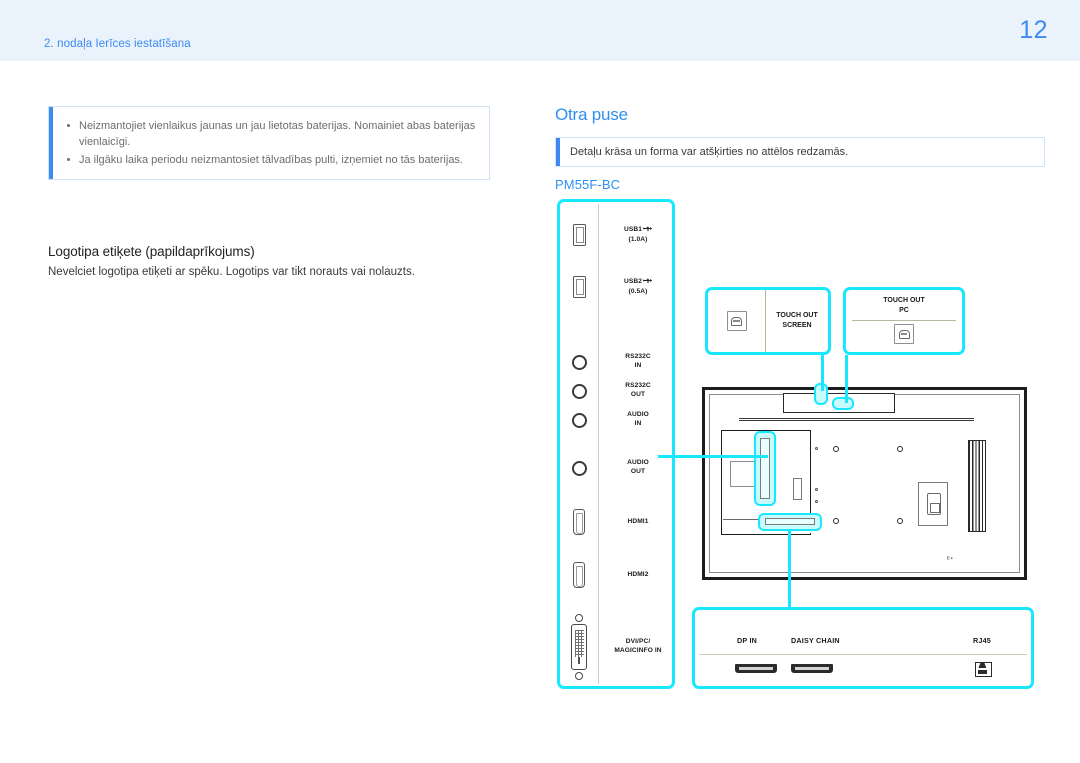  Describe the element at coordinates (904, 310) in the screenshot. I see `callout-label-line2: PC` at that location.